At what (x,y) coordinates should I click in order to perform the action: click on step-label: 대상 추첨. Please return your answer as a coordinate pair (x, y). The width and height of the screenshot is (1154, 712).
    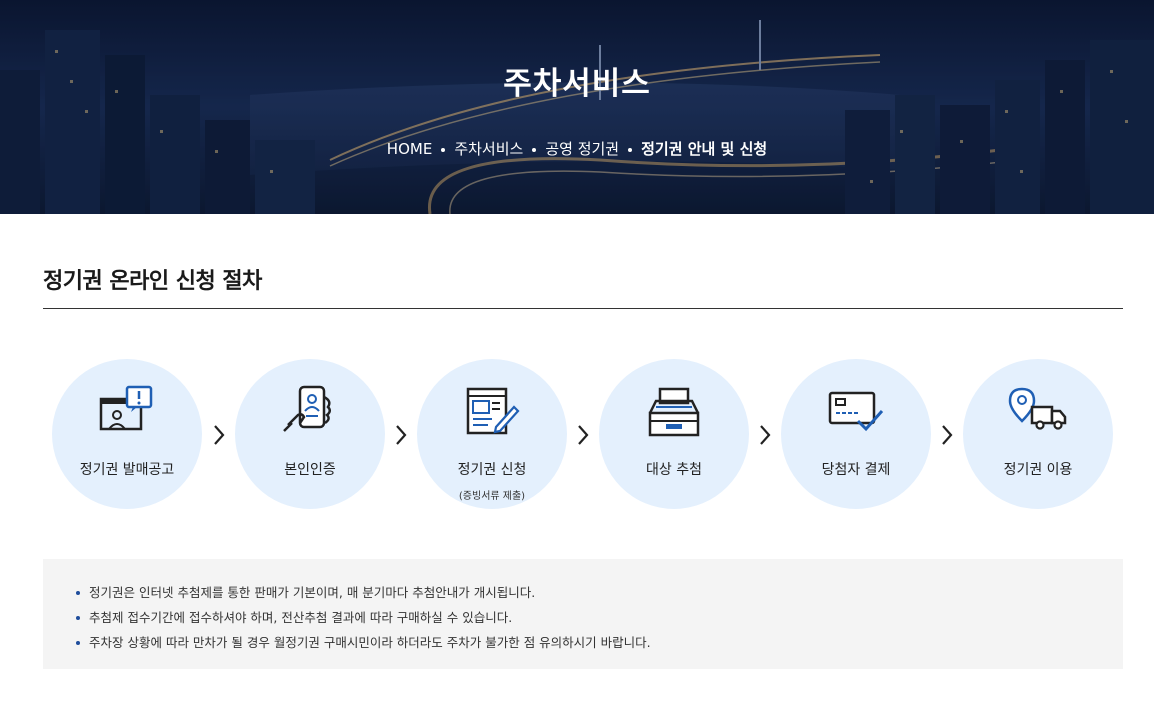
    Looking at the image, I should click on (674, 470).